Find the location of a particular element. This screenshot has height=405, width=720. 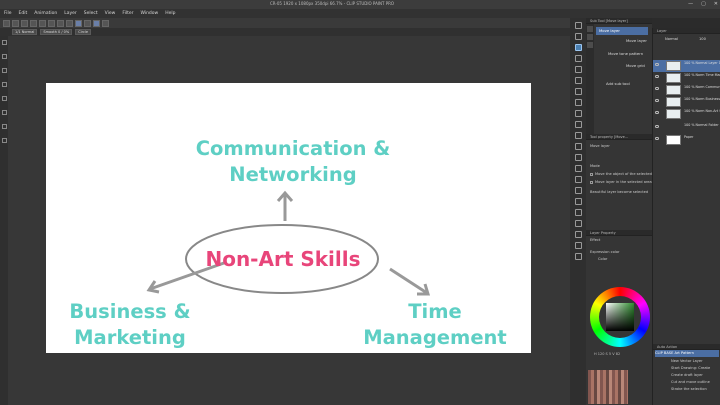

action-item: Start Drawing: Create is located at coordinates (687, 368).